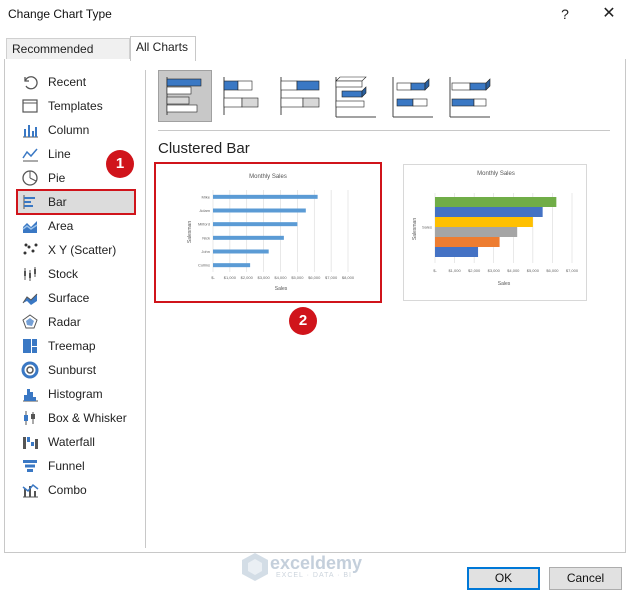 Image resolution: width=630 pixels, height=599 pixels. I want to click on help-button: ?, so click(565, 14).